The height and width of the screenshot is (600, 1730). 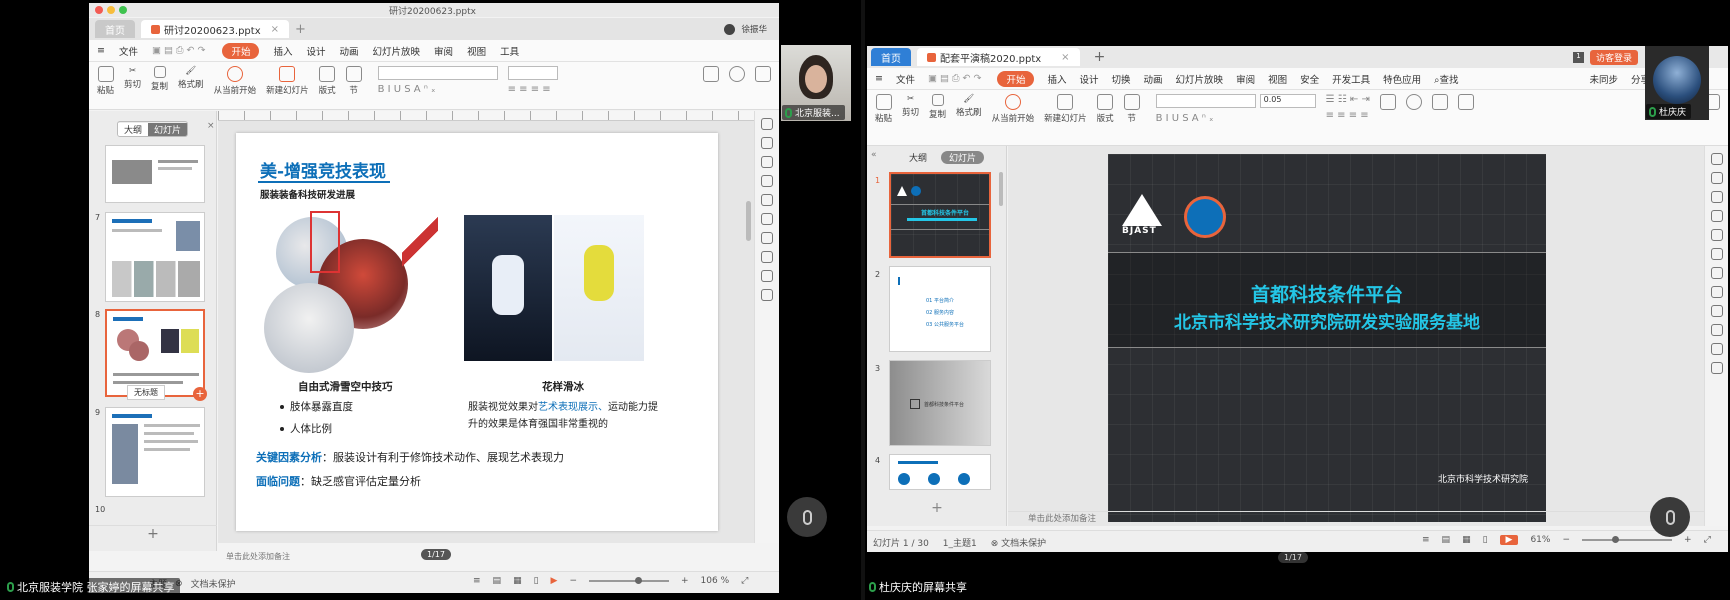 What do you see at coordinates (532, 73) in the screenshot?
I see `font-size-select` at bounding box center [532, 73].